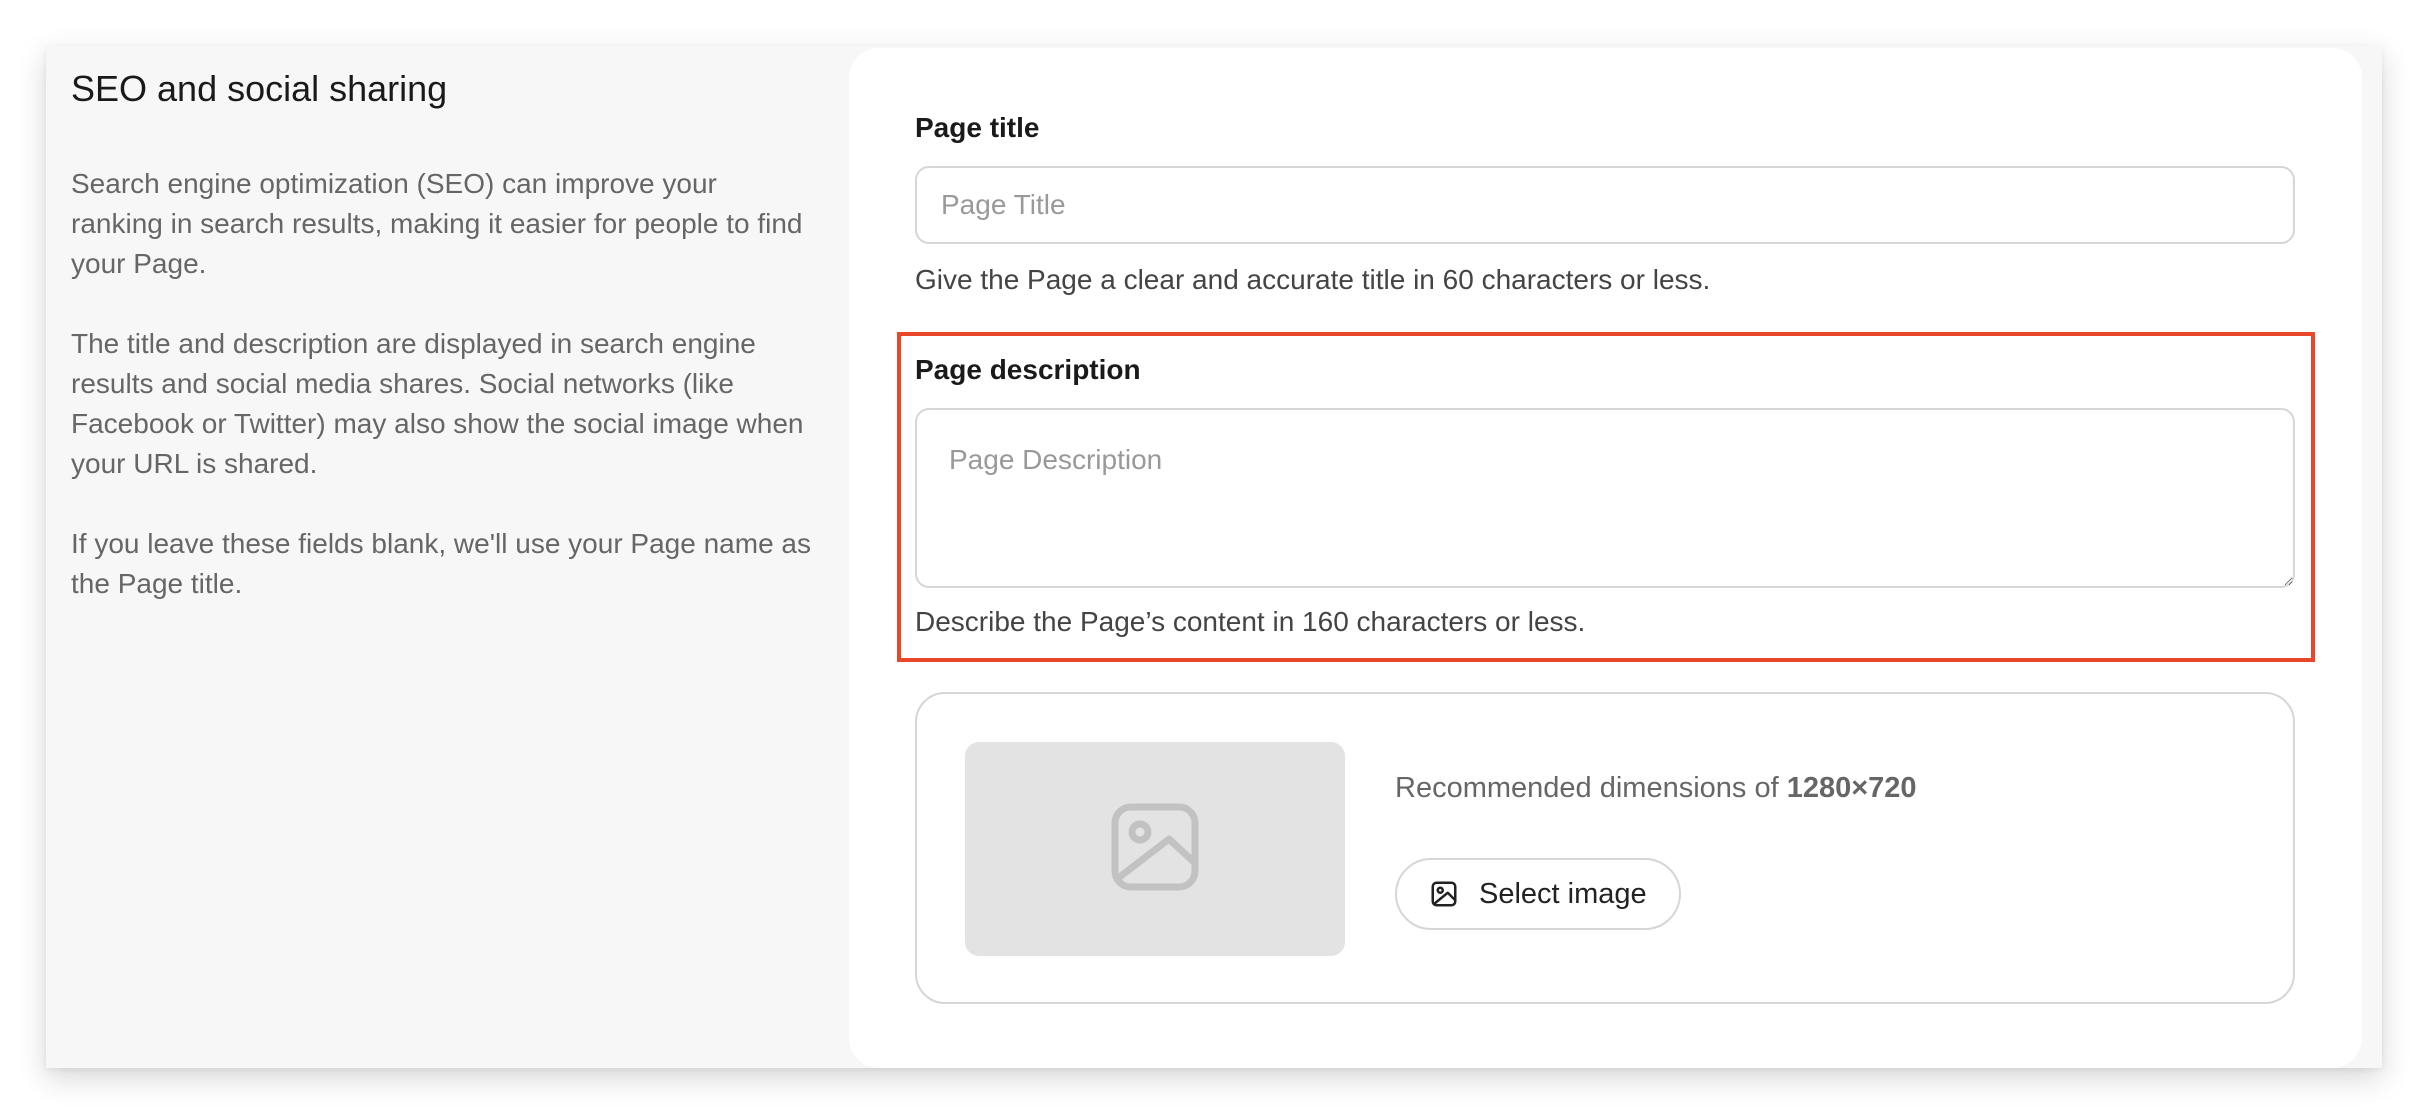 This screenshot has width=2430, height=1116. What do you see at coordinates (1605, 498) in the screenshot?
I see `page-description-textarea` at bounding box center [1605, 498].